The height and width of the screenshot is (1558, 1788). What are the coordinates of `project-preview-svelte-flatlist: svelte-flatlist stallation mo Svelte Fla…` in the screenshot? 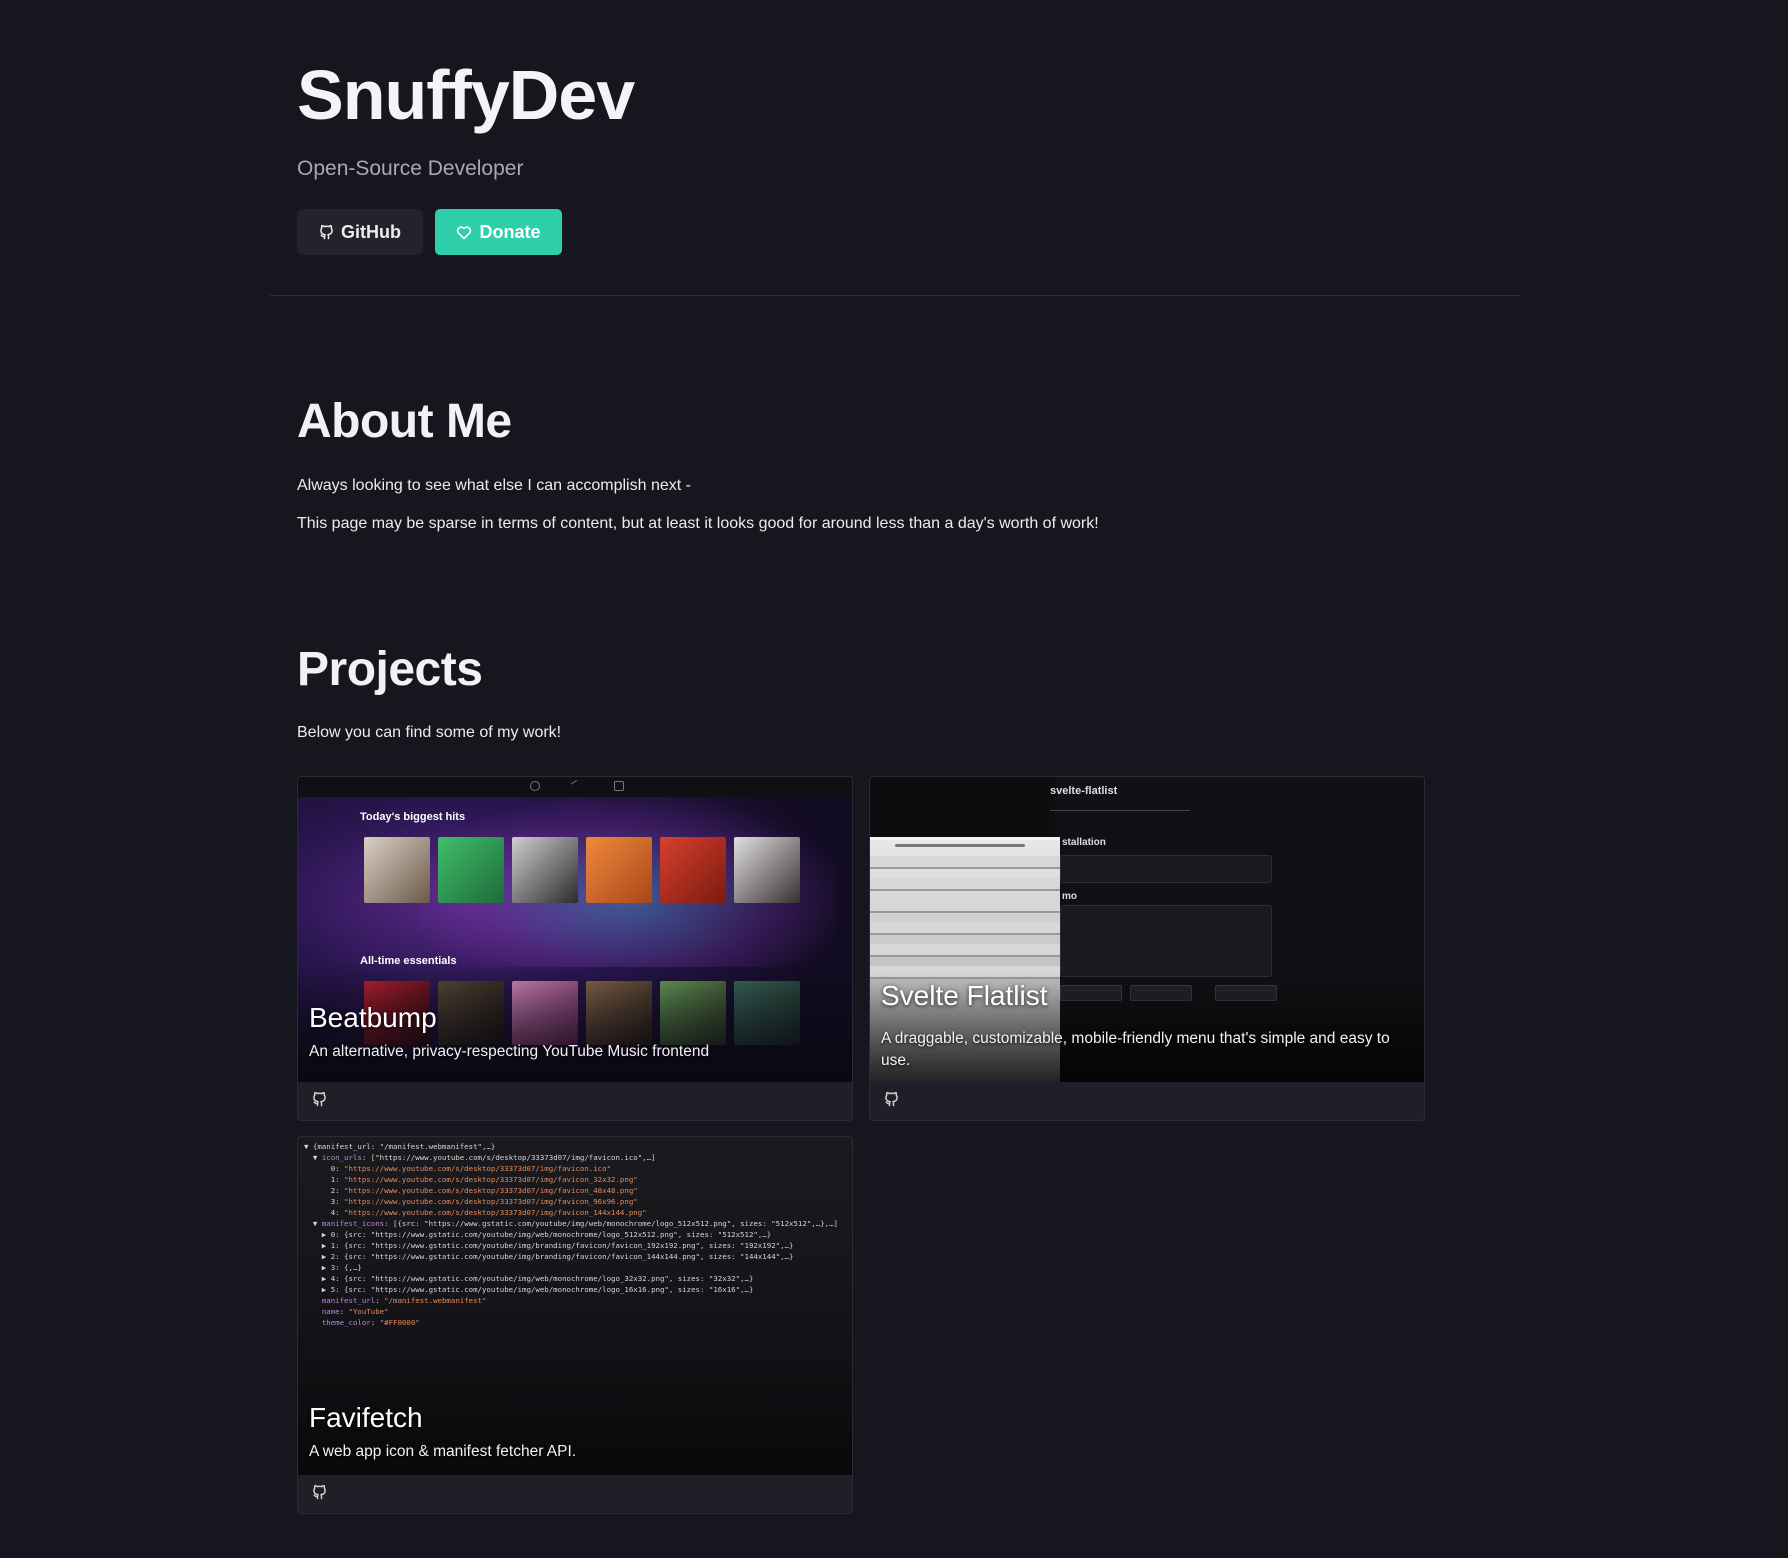 It's located at (1147, 929).